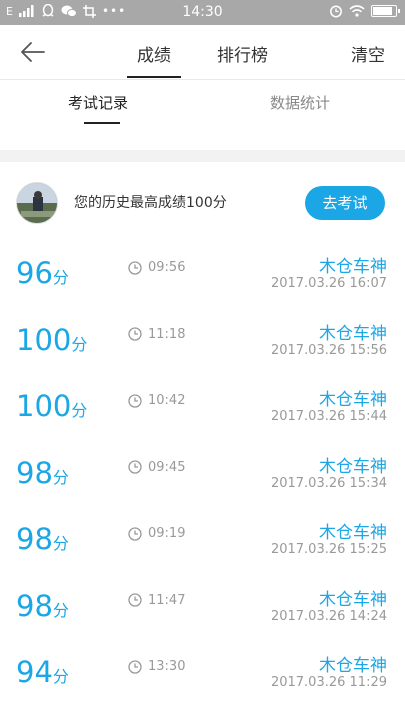  Describe the element at coordinates (328, 483) in the screenshot. I see `record-date: 2017.03.26 15:34` at that location.